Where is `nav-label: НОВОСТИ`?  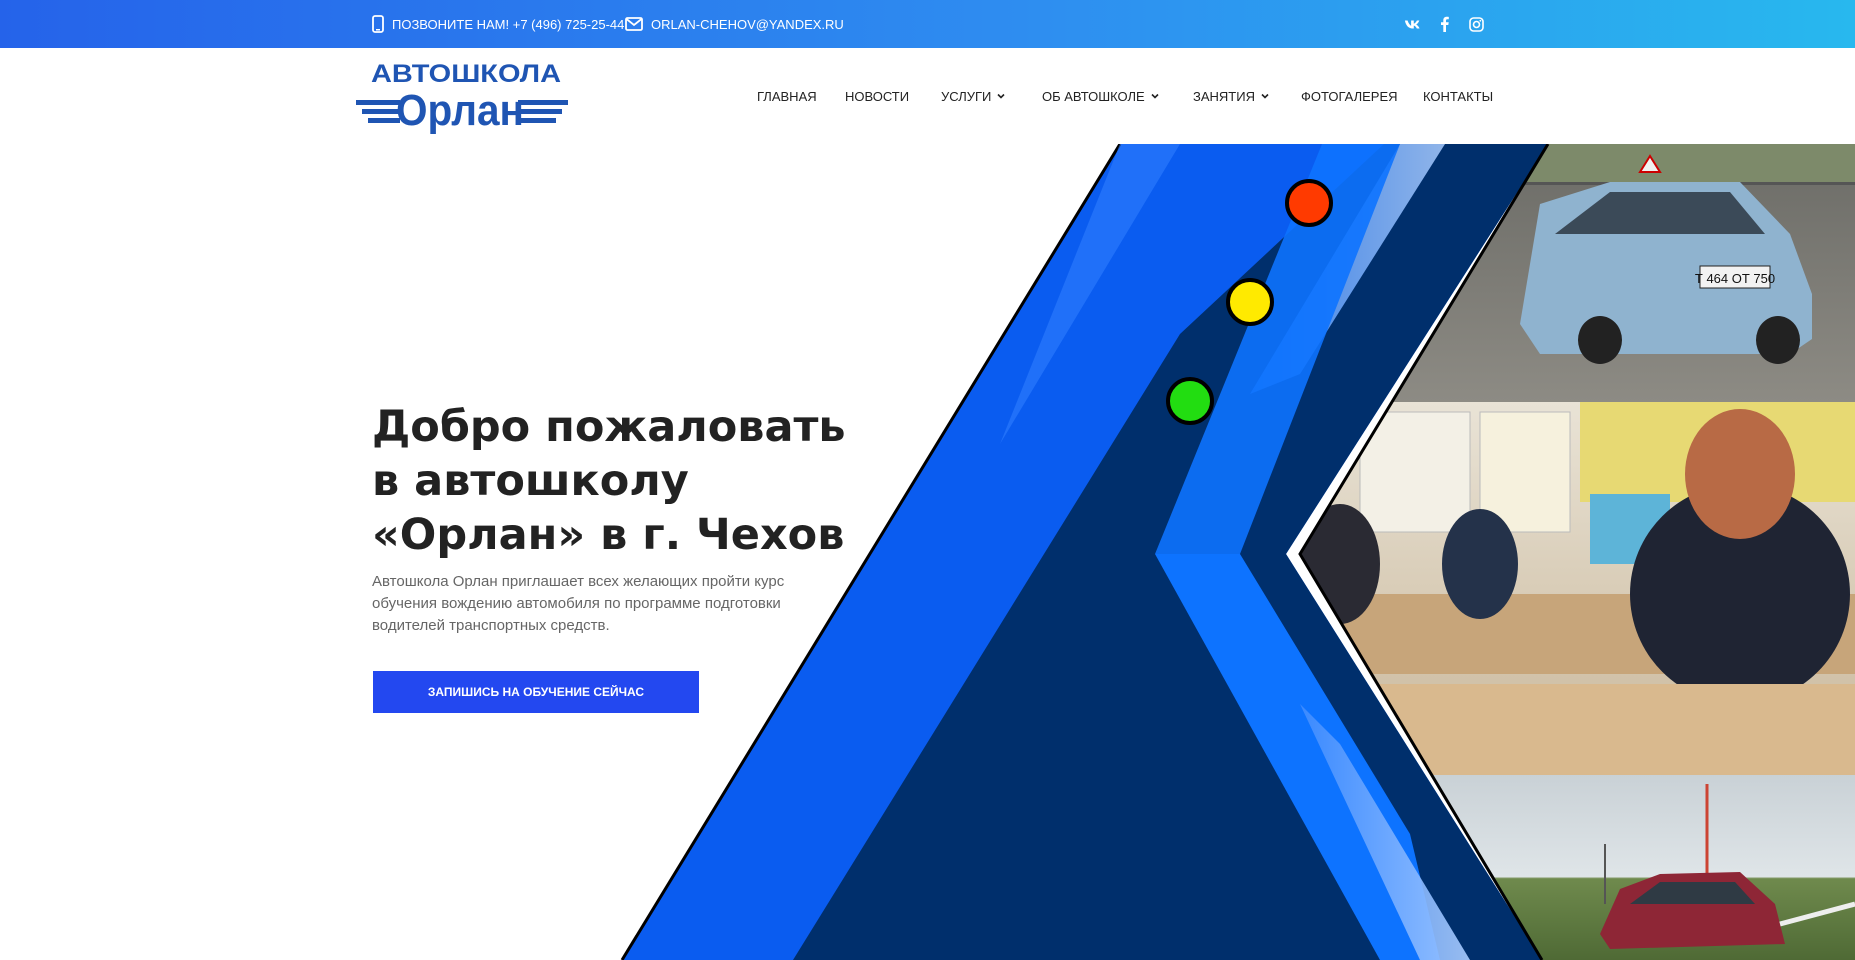
nav-label: НОВОСТИ is located at coordinates (877, 96).